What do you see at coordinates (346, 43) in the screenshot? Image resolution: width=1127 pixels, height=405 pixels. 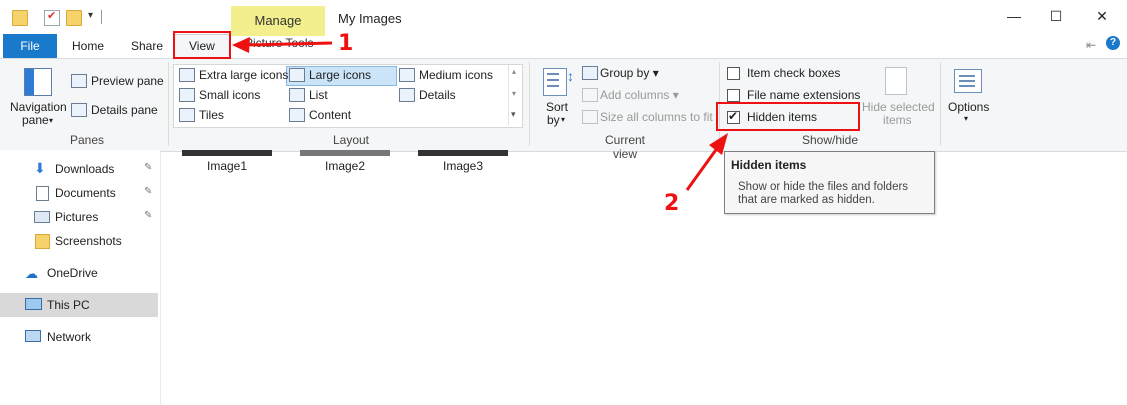 I see `annotation-number-1: 1` at bounding box center [346, 43].